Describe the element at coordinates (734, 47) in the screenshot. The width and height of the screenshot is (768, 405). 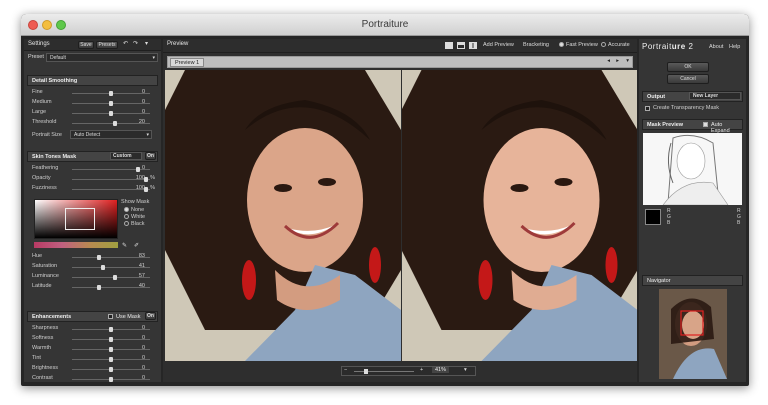
I see `help-button: Help` at that location.